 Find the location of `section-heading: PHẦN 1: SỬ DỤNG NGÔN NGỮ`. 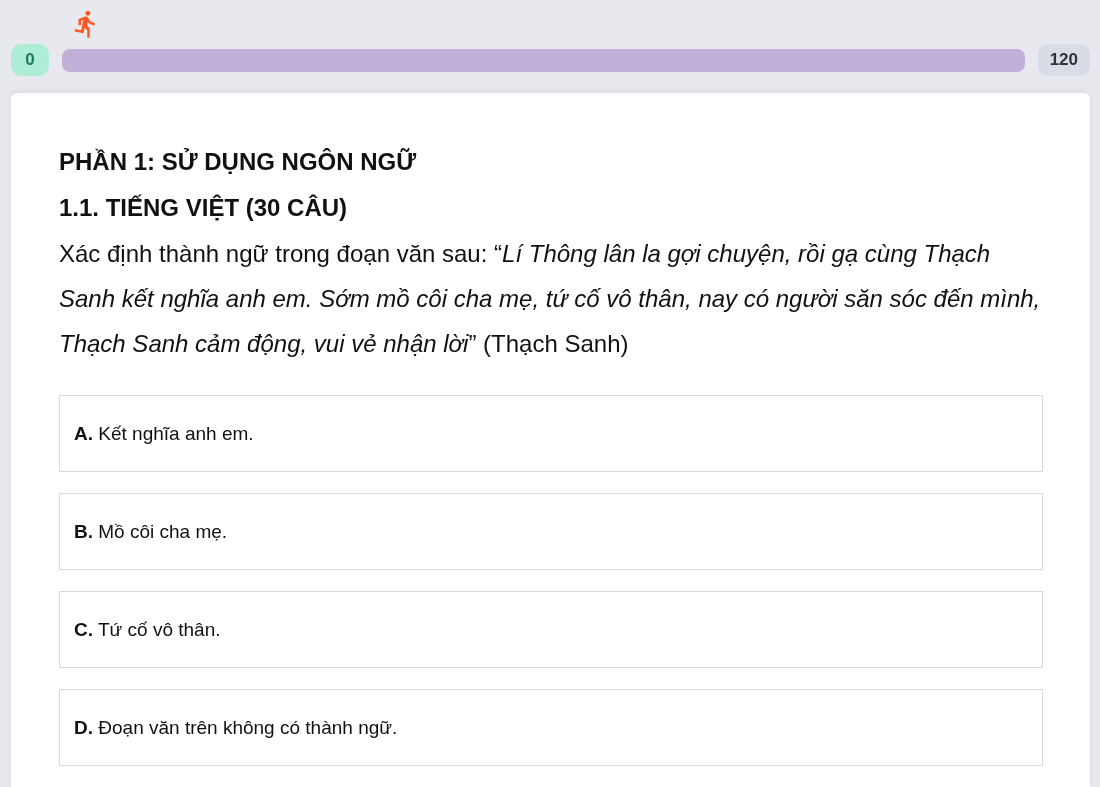

section-heading: PHẦN 1: SỬ DỤNG NGÔN NGỮ is located at coordinates (238, 162).